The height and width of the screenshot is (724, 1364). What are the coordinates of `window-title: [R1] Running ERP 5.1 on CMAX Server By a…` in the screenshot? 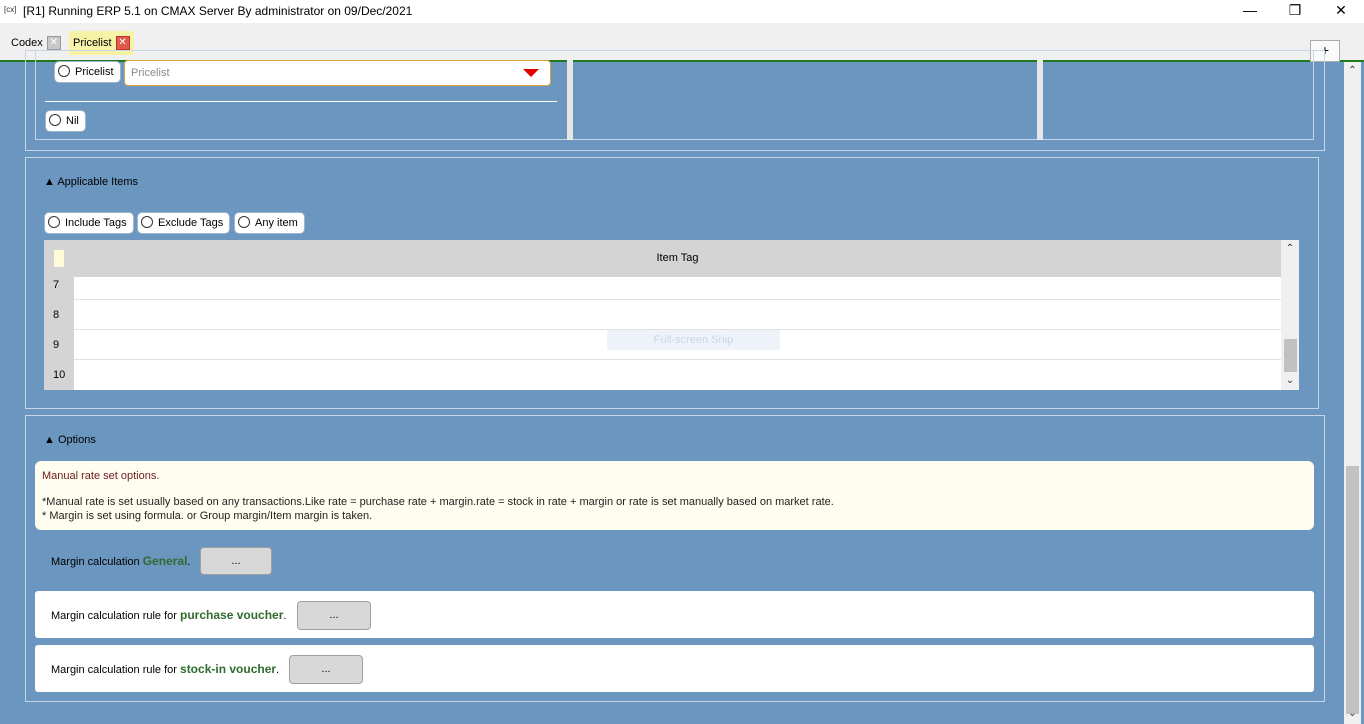 It's located at (218, 11).